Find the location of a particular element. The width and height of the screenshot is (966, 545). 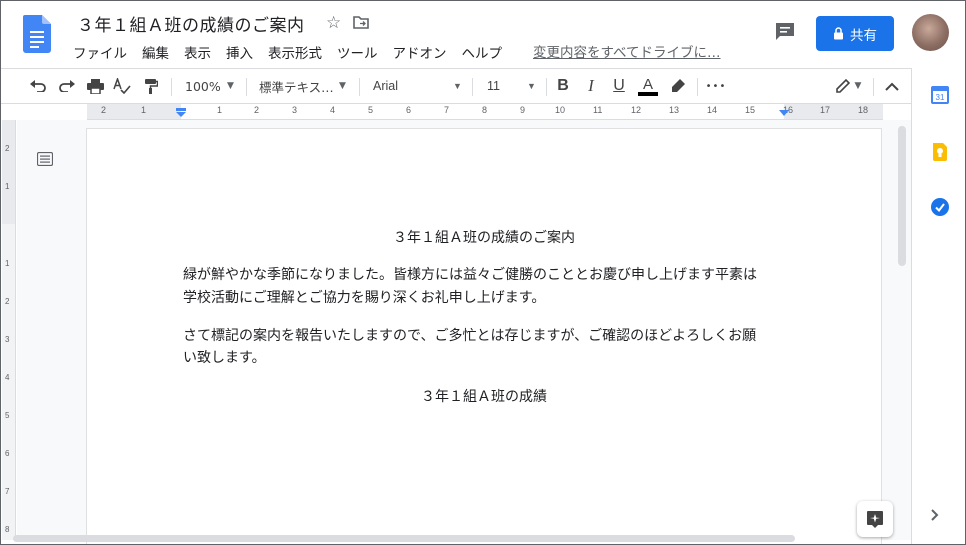

paragraph-line: 学校活動にご理解とご協力を賜り深くお礼申し上げます。 is located at coordinates (364, 297).